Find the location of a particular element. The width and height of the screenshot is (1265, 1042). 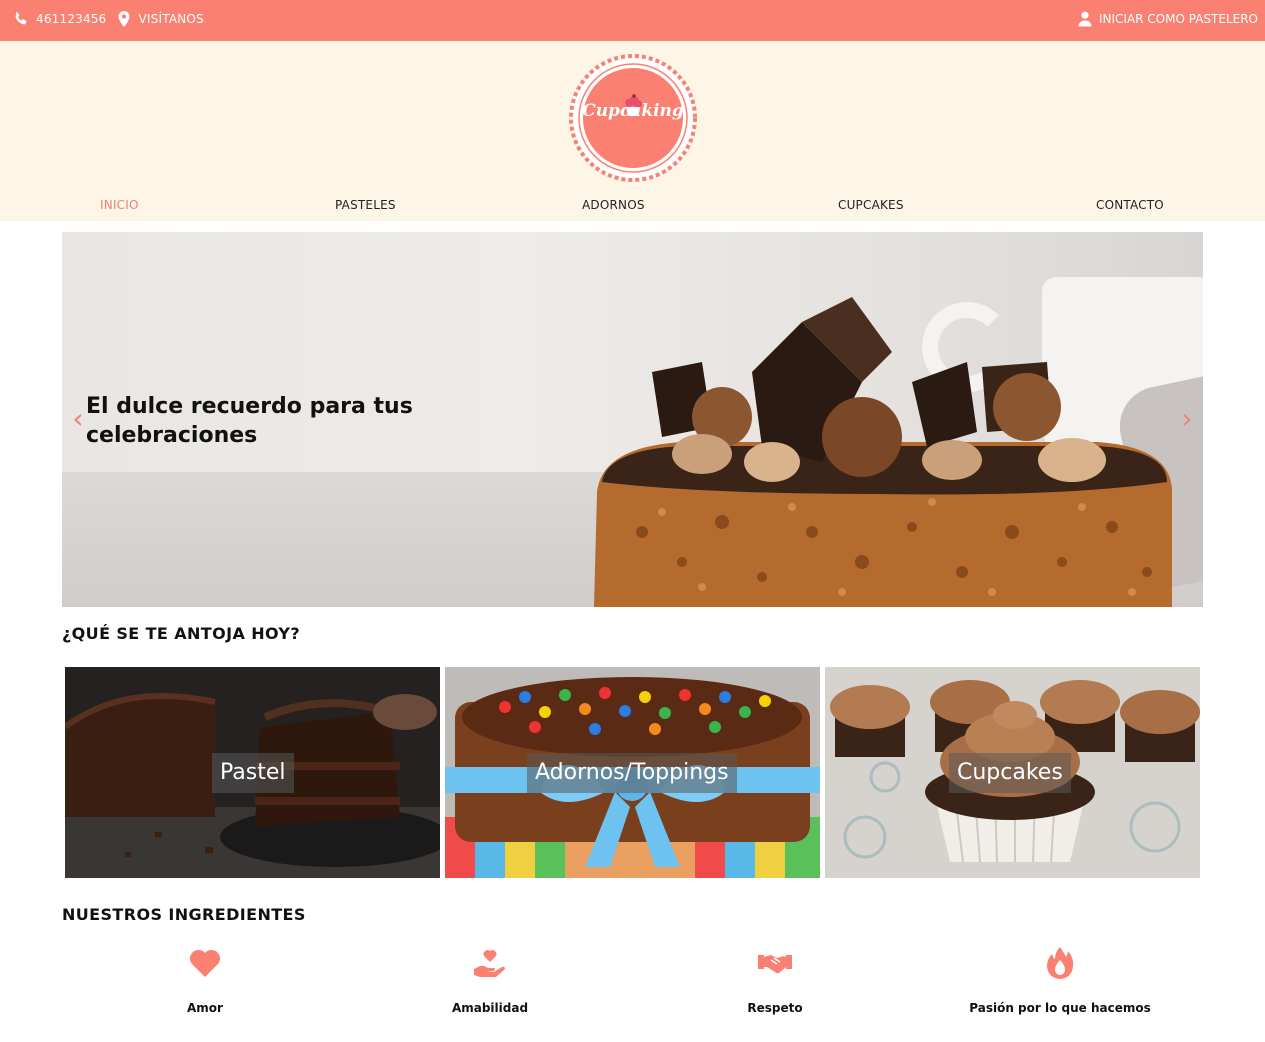

nav-item-pasteles: PASTELES is located at coordinates (365, 205).